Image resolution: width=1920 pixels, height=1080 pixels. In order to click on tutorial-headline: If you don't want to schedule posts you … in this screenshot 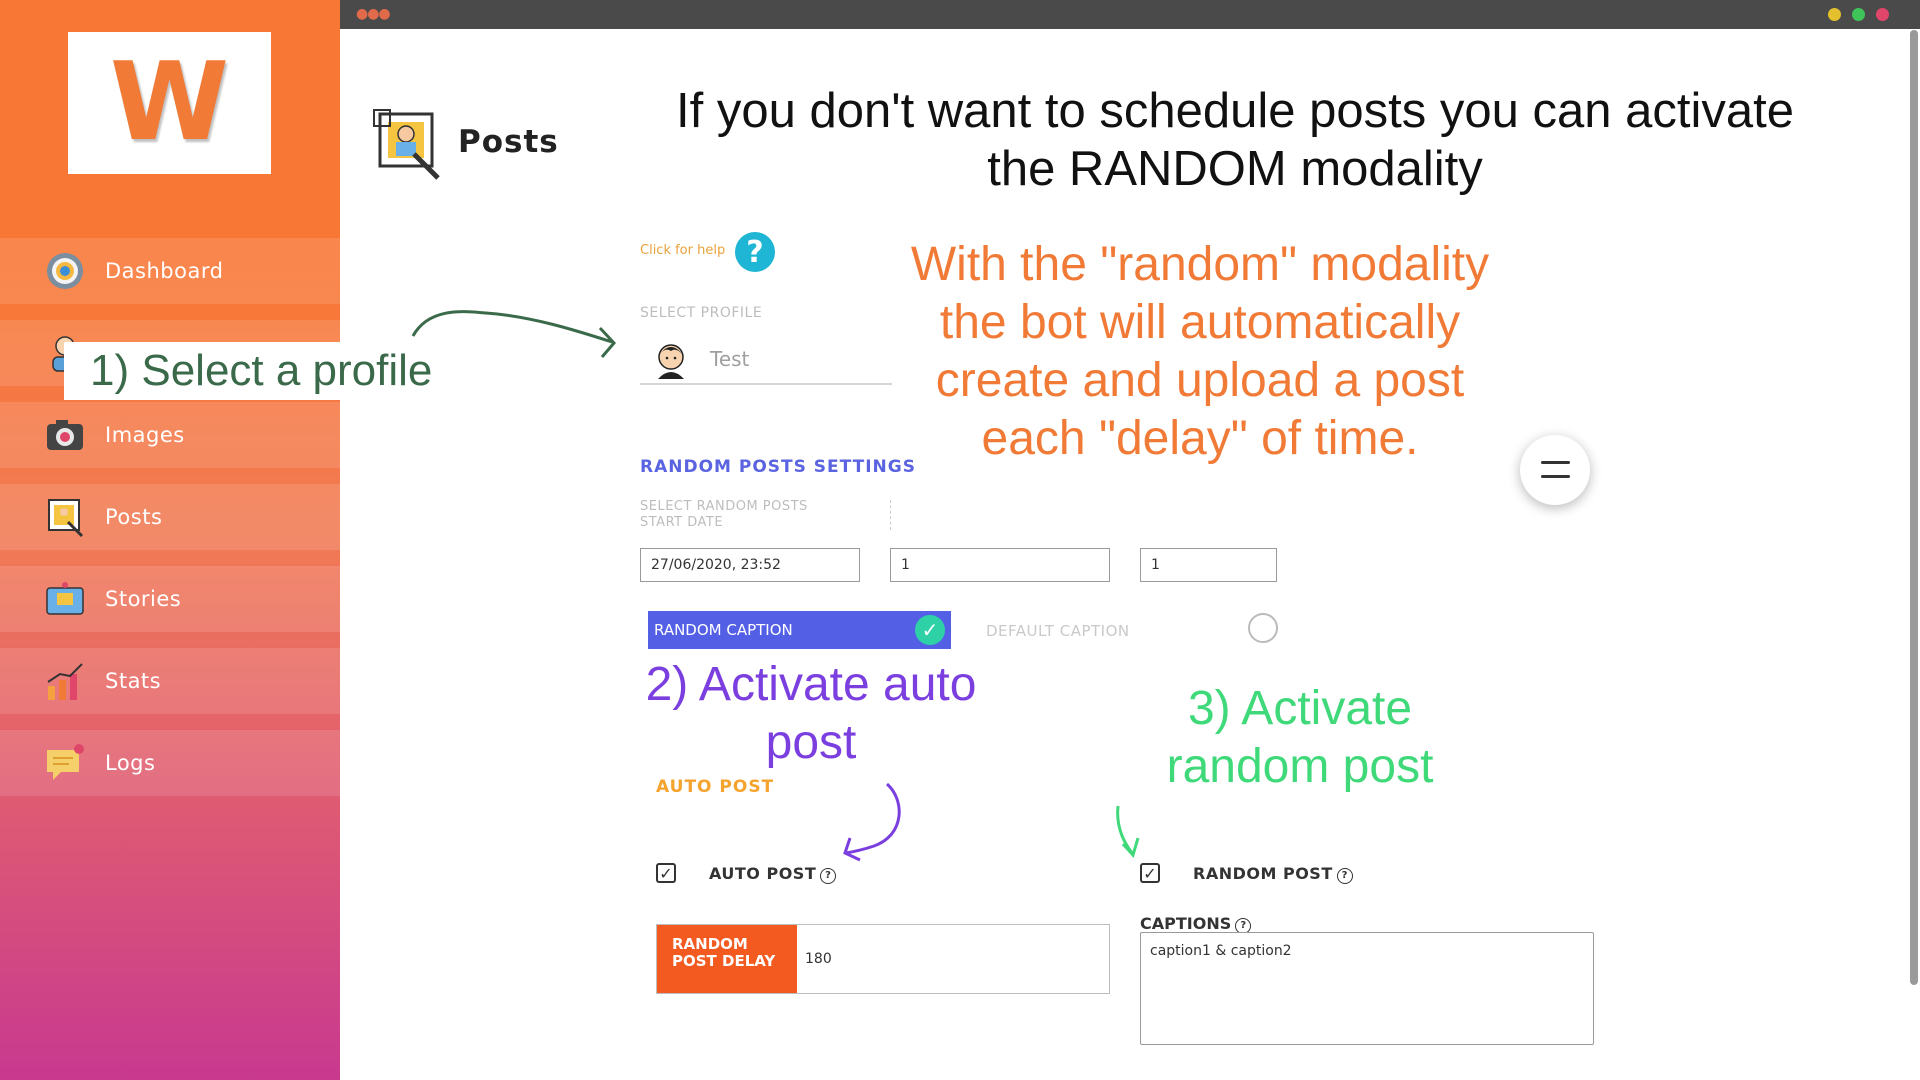, I will do `click(1235, 140)`.